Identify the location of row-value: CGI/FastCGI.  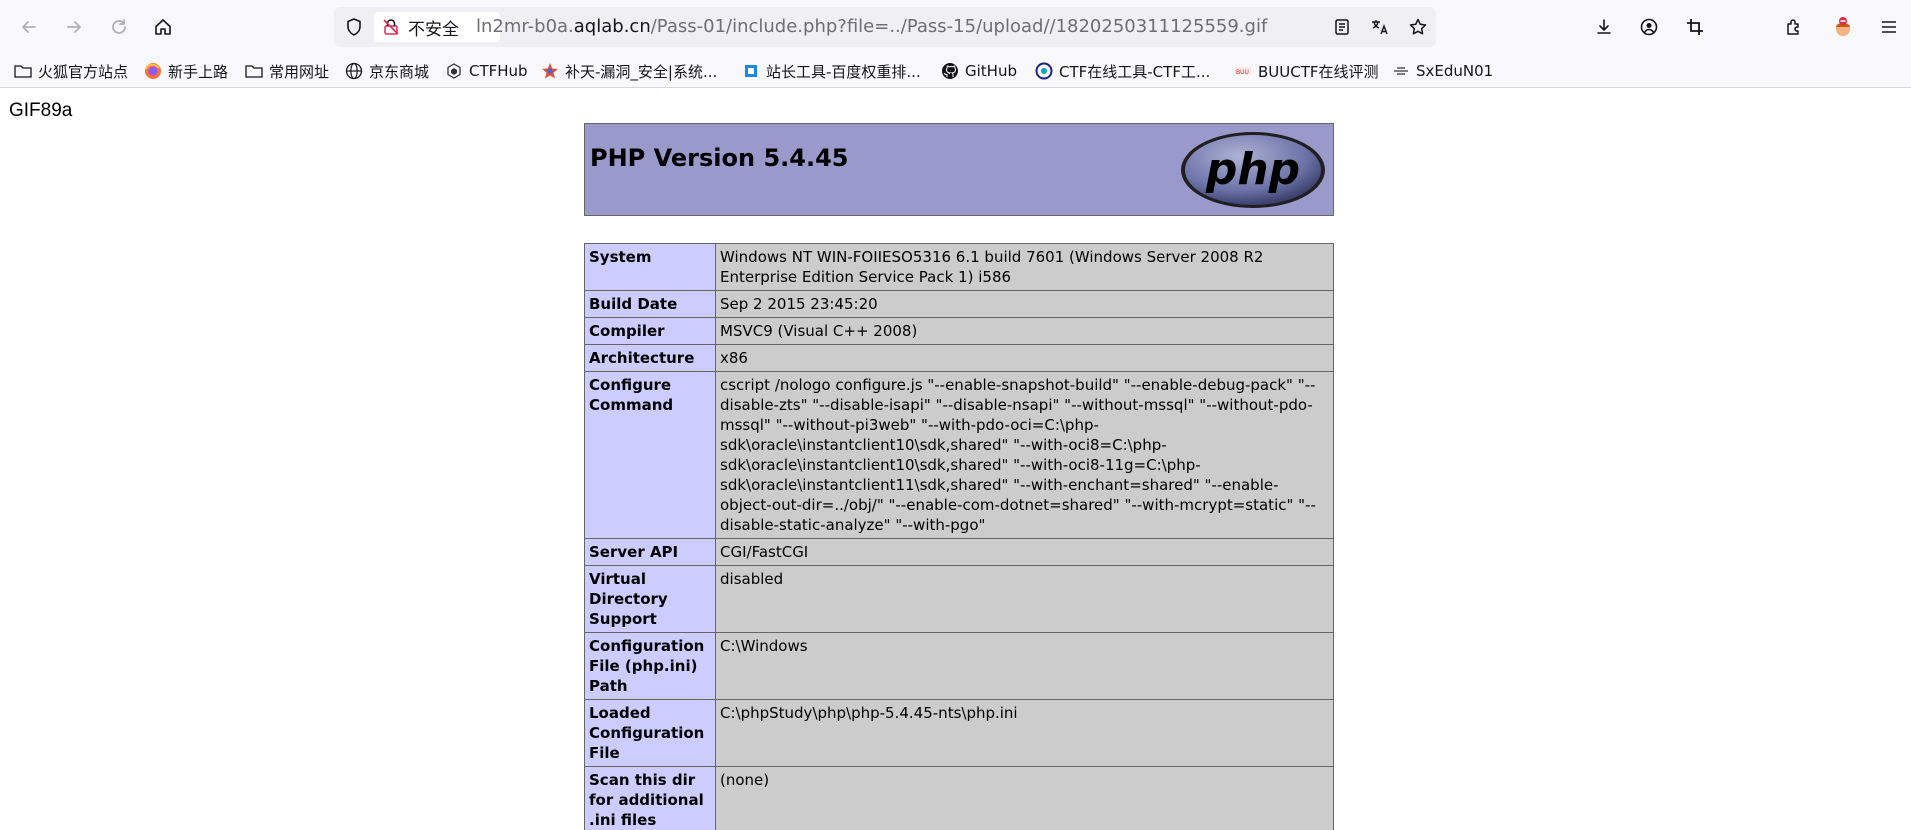
(1024, 552).